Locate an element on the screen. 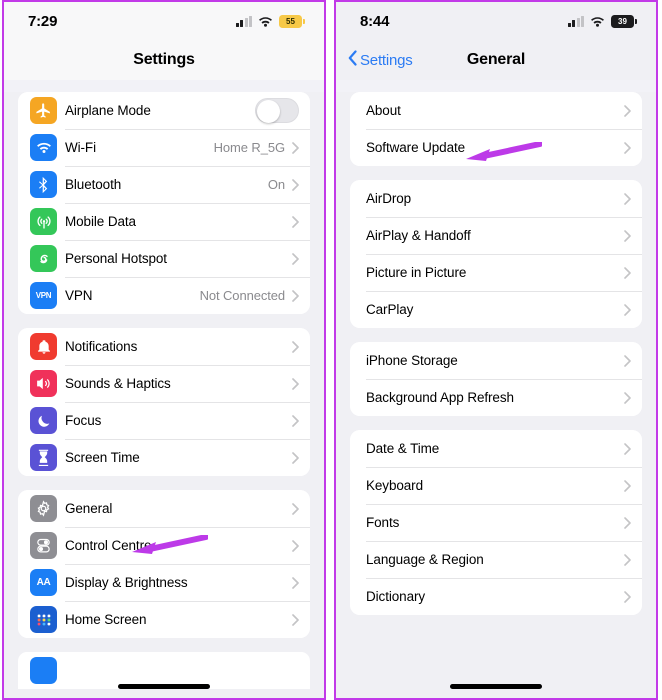 Image resolution: width=662 pixels, height=700 pixels. settings-row-label: General is located at coordinates (89, 508).